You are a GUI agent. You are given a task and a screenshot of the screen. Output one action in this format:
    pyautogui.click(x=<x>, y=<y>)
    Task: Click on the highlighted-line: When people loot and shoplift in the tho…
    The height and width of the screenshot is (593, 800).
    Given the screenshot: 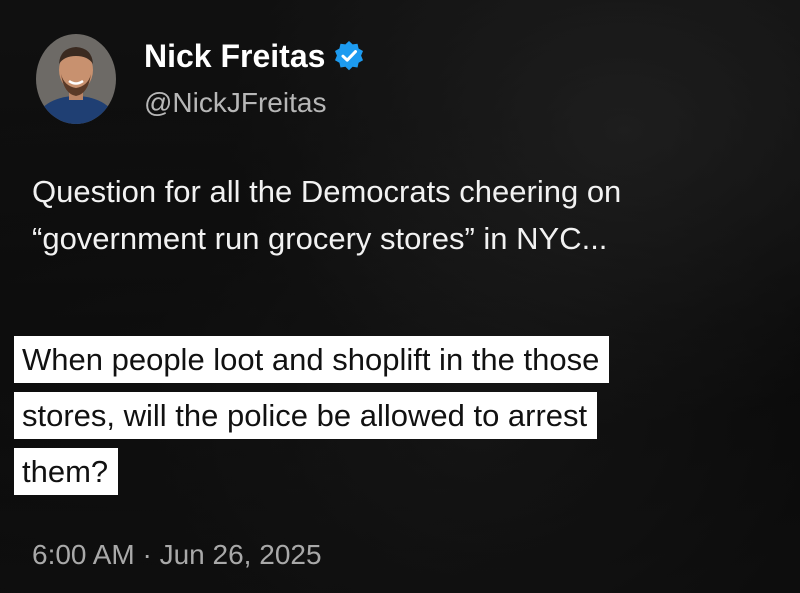 What is the action you would take?
    pyautogui.click(x=312, y=359)
    